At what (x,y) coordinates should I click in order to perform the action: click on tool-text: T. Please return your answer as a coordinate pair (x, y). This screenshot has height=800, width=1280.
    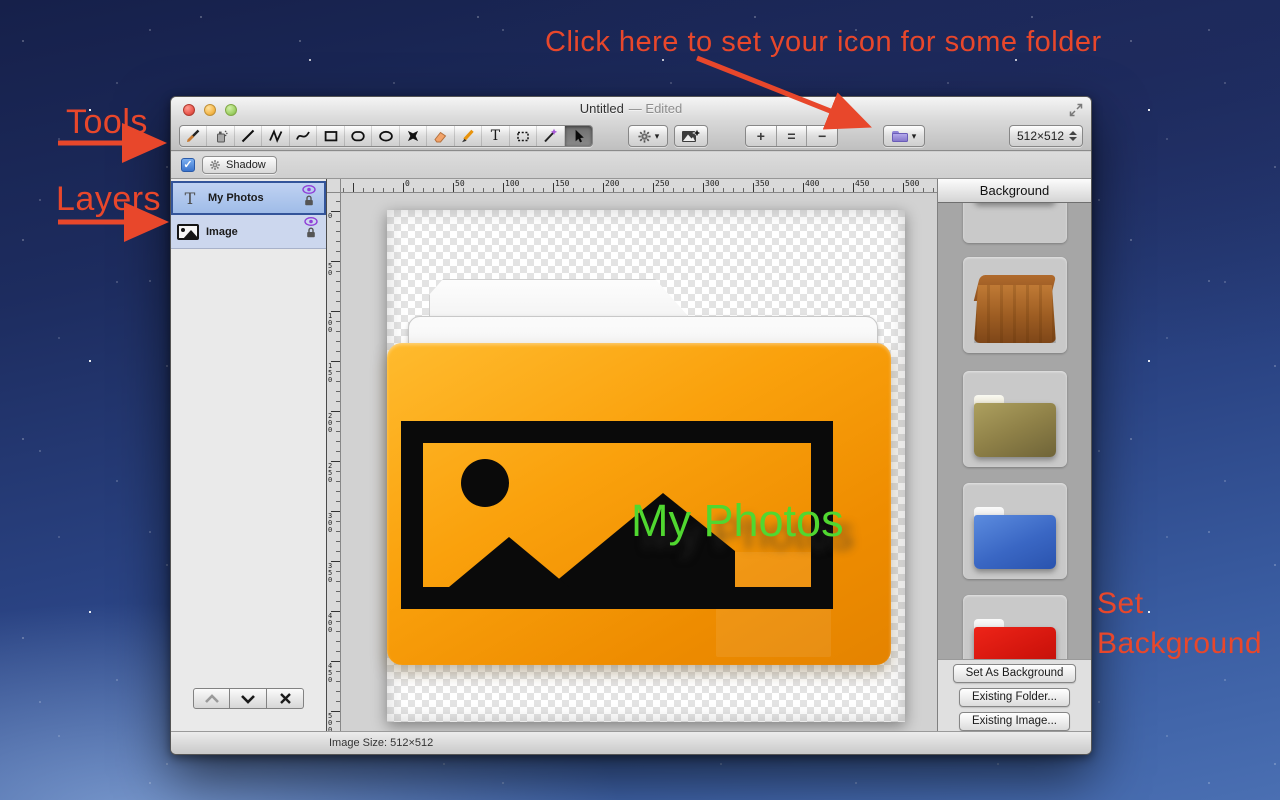
    Looking at the image, I should click on (496, 136).